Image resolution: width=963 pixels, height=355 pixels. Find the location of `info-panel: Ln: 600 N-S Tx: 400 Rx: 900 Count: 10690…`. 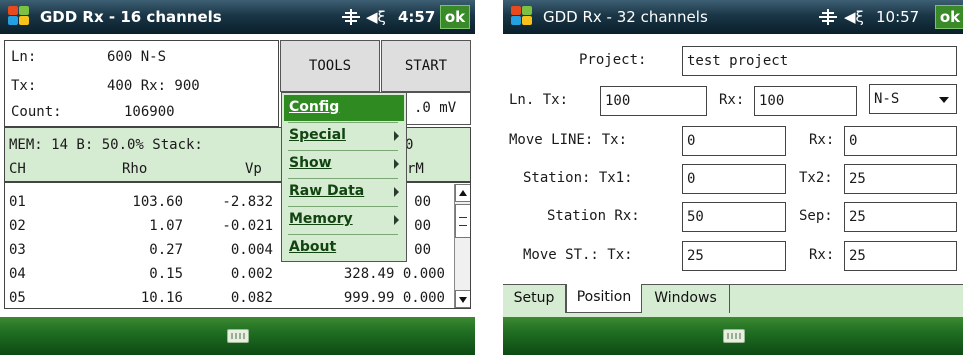

info-panel: Ln: 600 N-S Tx: 400 Rx: 900 Count: 10690… is located at coordinates (141, 83).